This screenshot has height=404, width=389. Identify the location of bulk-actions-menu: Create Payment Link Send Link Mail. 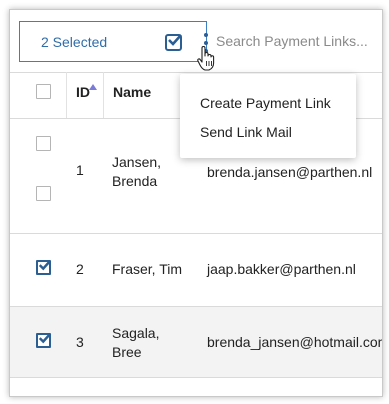
(268, 116).